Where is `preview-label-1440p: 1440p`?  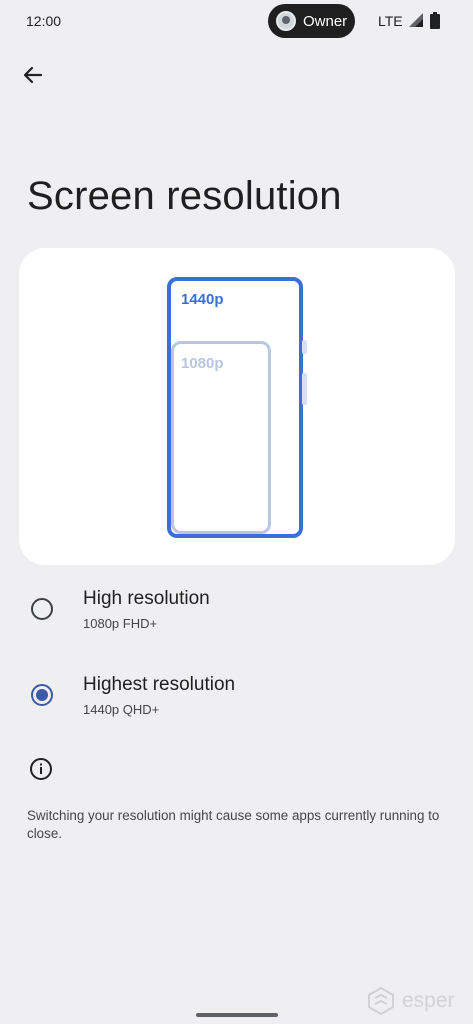 preview-label-1440p: 1440p is located at coordinates (202, 299).